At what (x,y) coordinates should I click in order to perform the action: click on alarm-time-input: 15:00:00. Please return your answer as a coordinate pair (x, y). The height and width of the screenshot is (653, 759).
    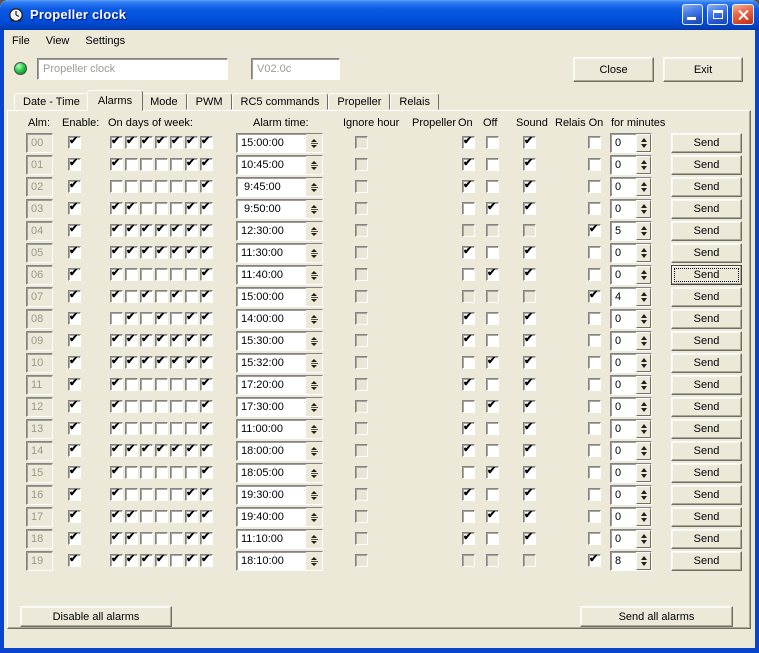
    Looking at the image, I should click on (279, 143).